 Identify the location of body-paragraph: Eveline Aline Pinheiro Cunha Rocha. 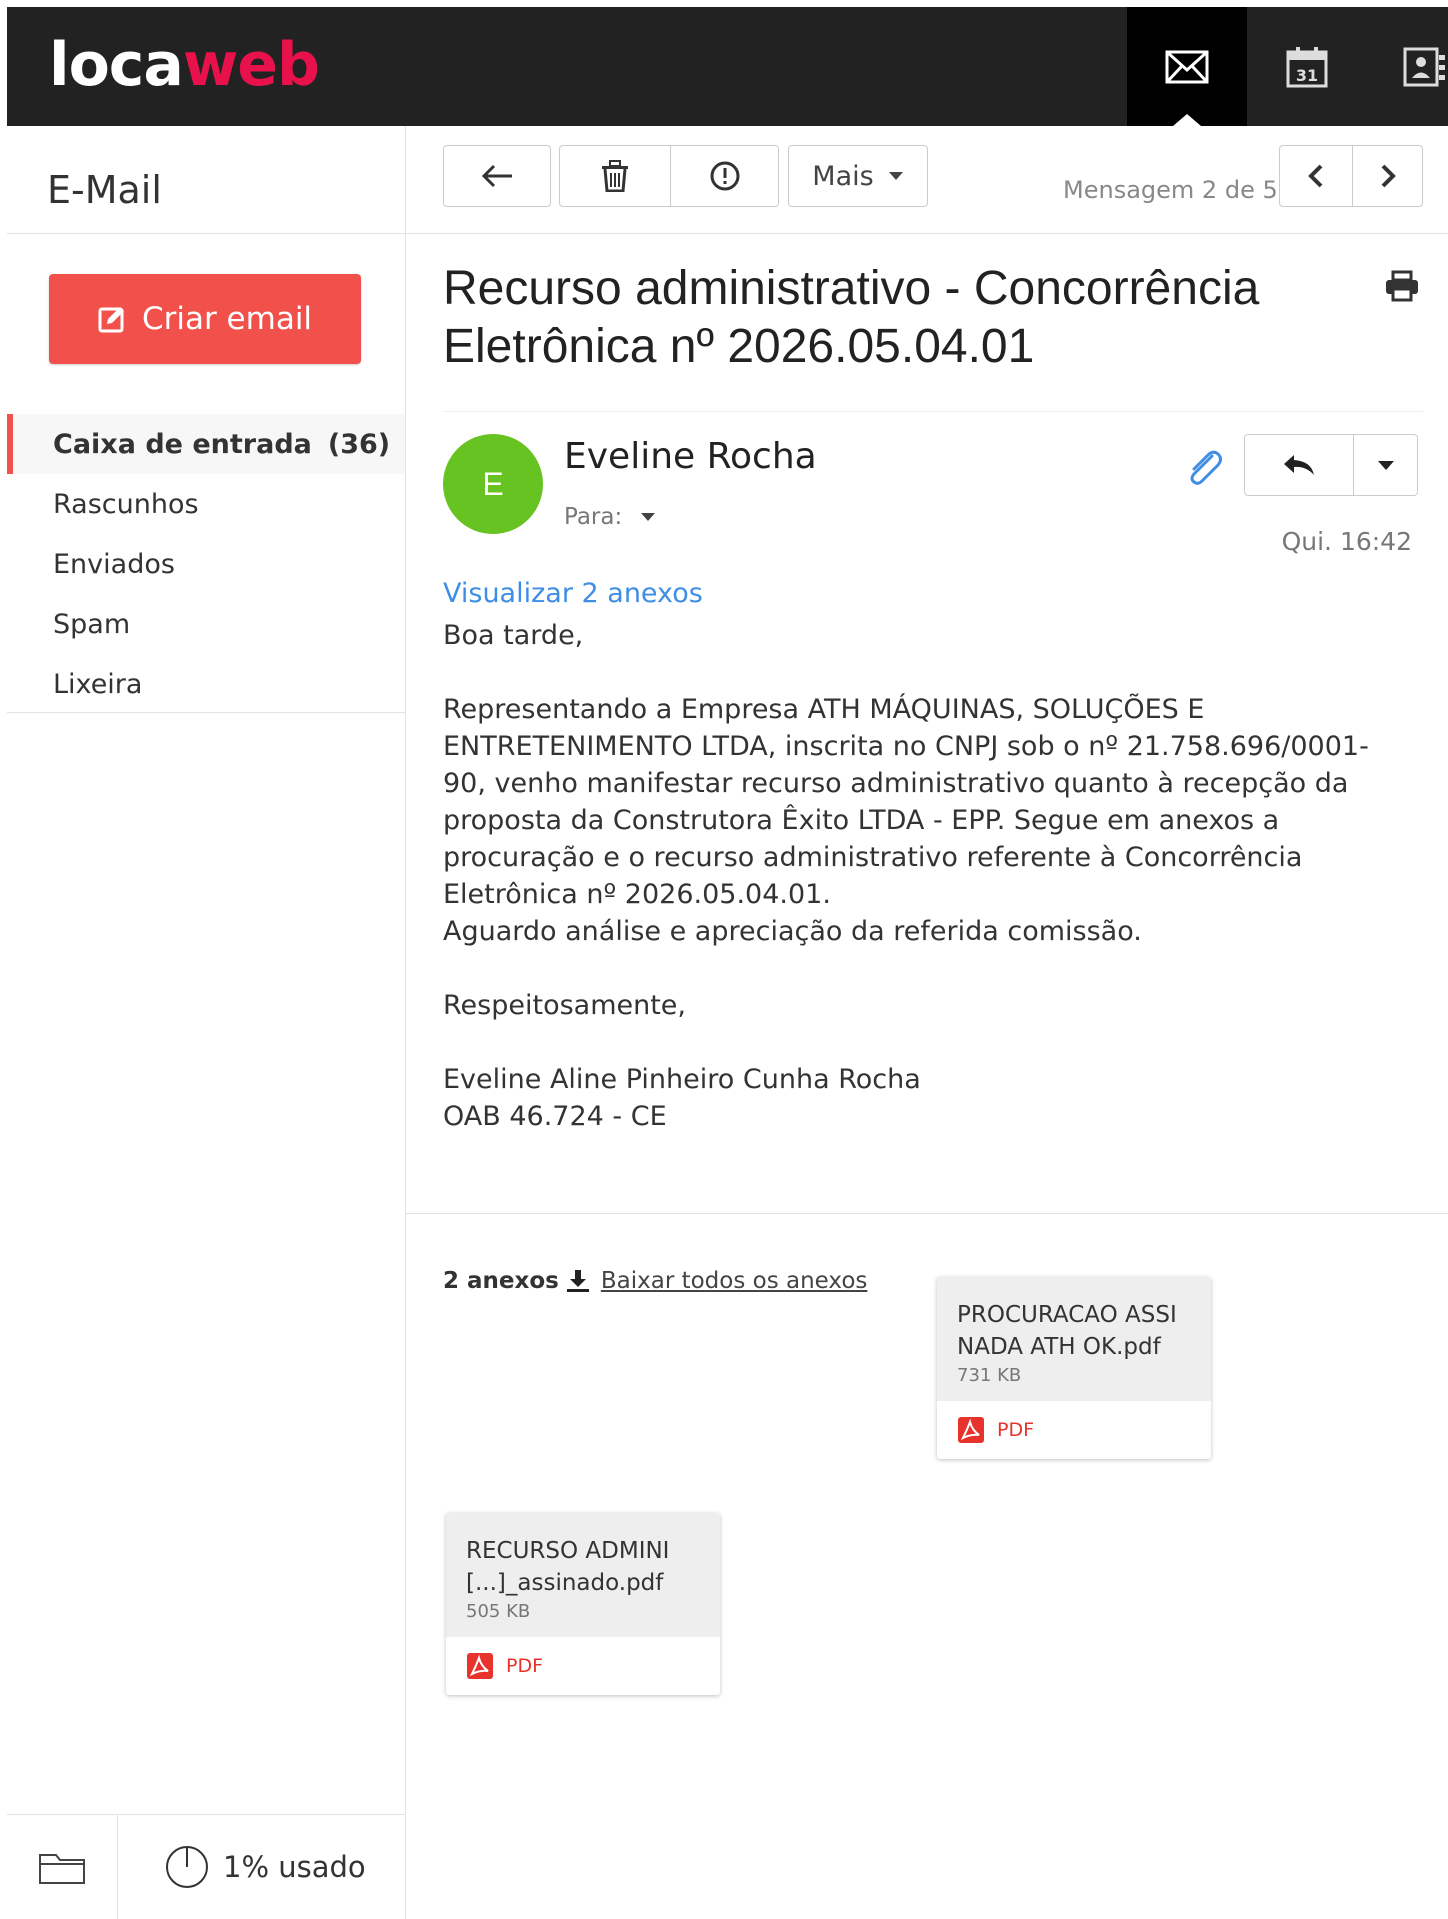
(682, 1079).